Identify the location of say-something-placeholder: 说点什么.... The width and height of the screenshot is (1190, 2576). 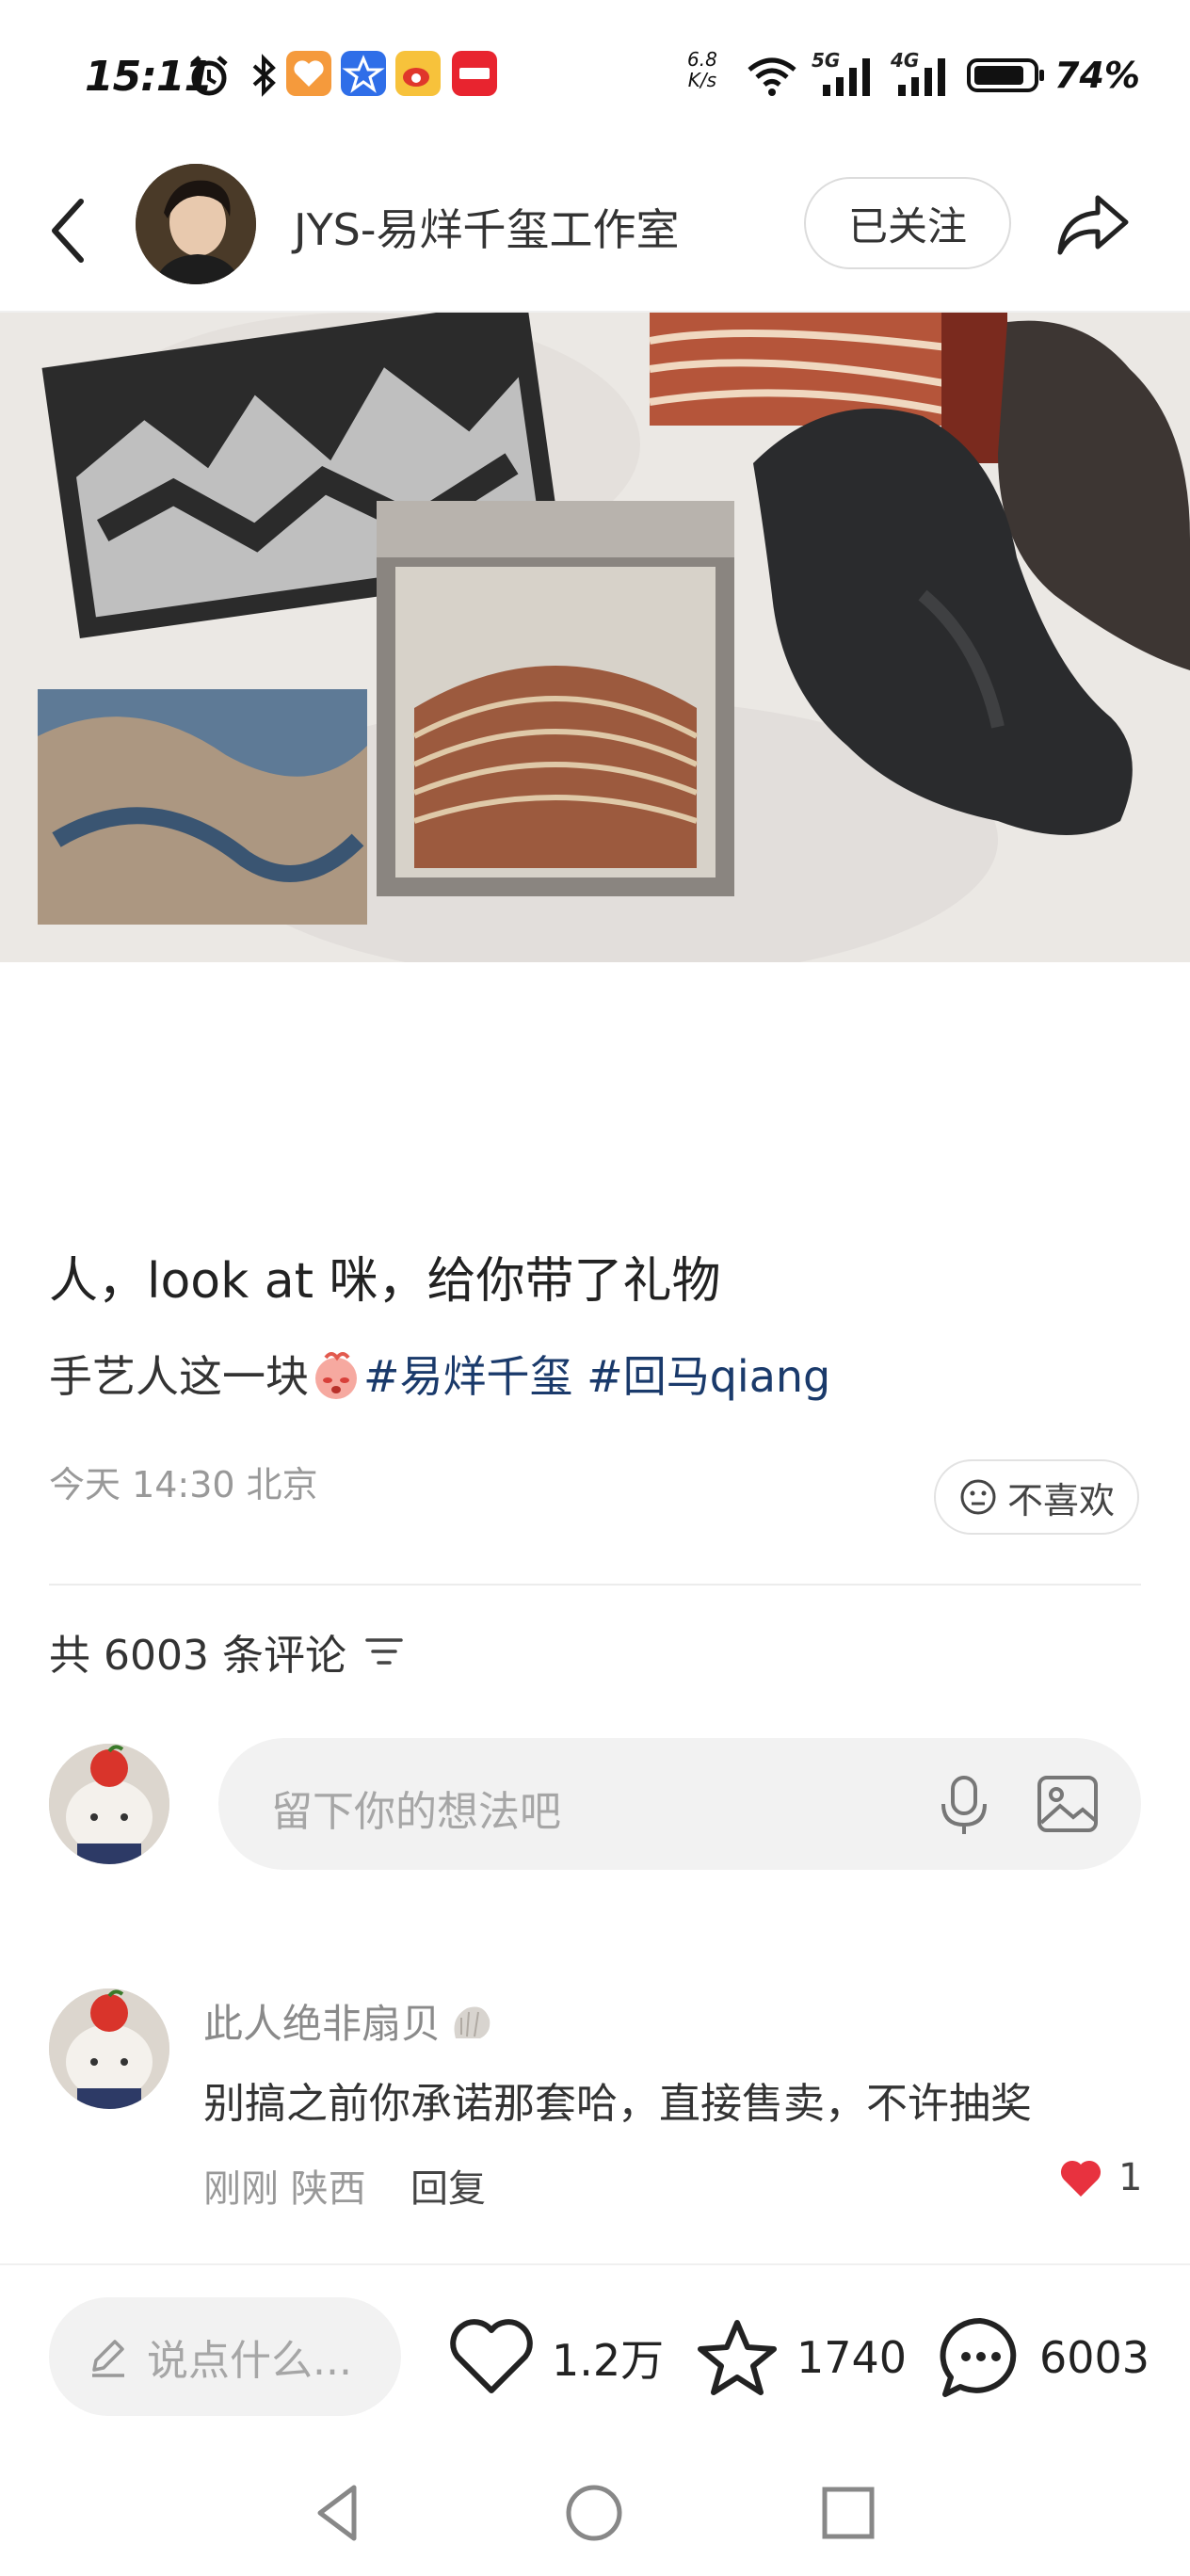
(250, 2361).